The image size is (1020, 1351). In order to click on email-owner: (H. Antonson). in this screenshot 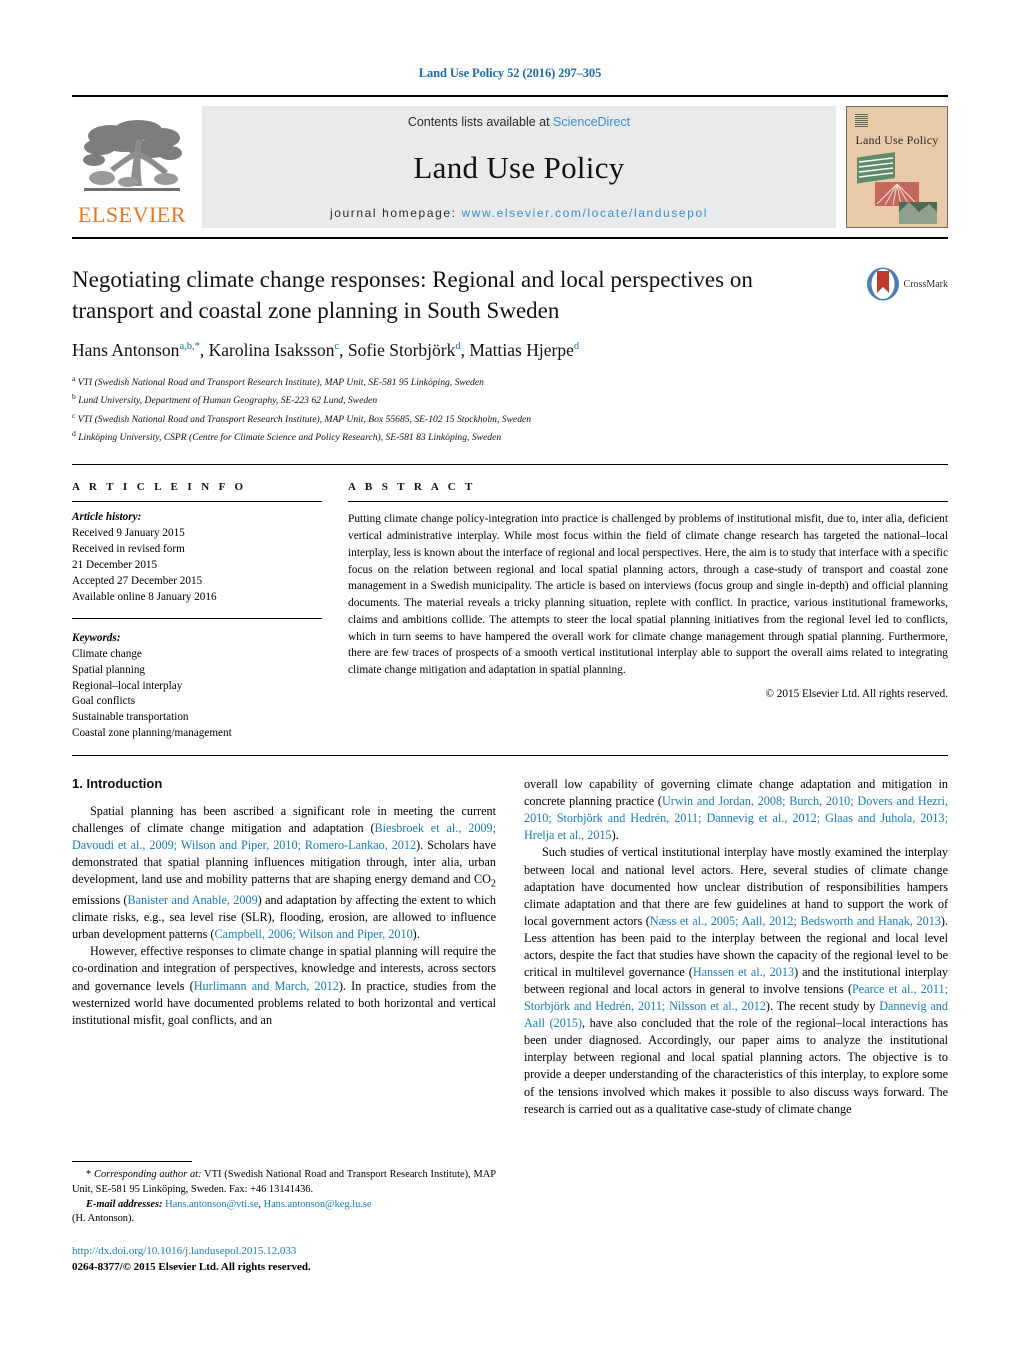, I will do `click(103, 1219)`.